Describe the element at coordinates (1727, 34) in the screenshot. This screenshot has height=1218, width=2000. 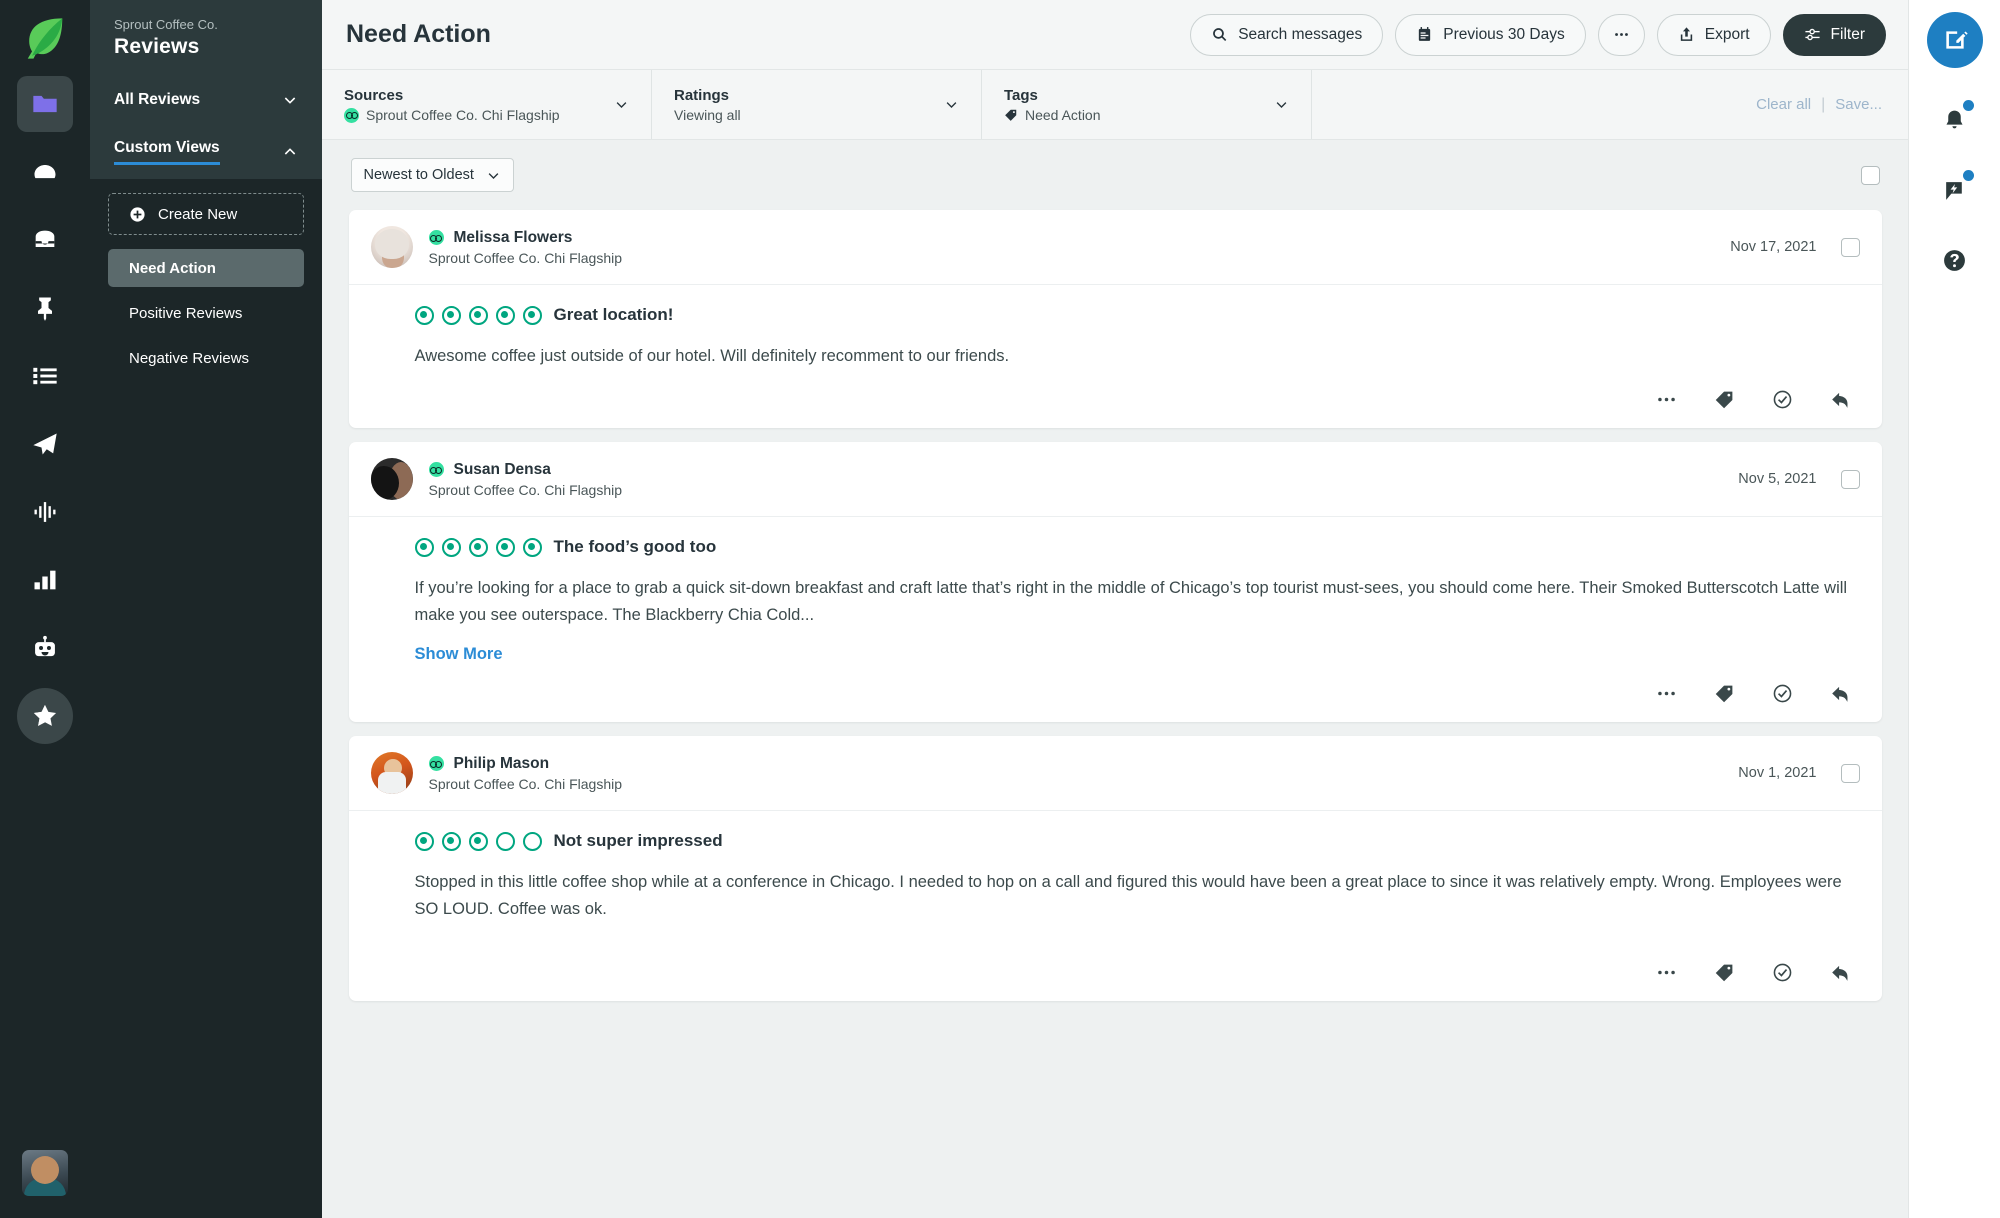
I see `export-label: Export` at that location.